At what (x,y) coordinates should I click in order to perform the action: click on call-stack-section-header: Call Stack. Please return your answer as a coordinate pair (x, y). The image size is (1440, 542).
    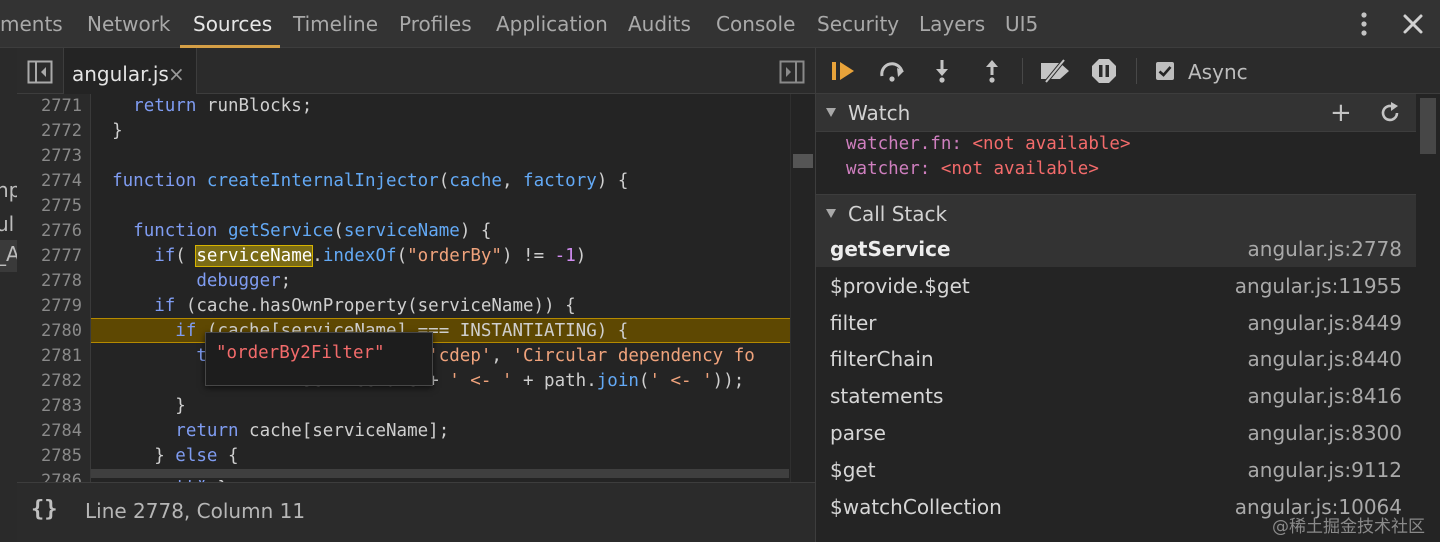
    Looking at the image, I should click on (1116, 213).